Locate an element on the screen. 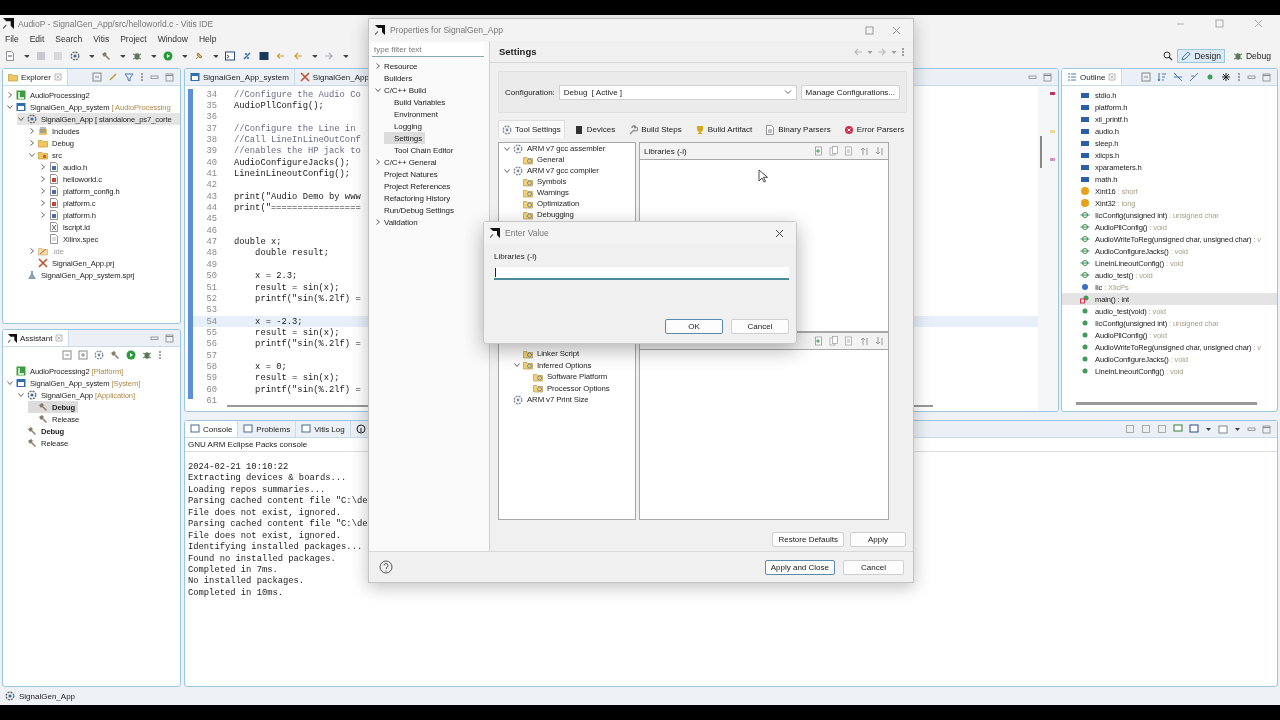  nav-item: Logging is located at coordinates (404, 126).